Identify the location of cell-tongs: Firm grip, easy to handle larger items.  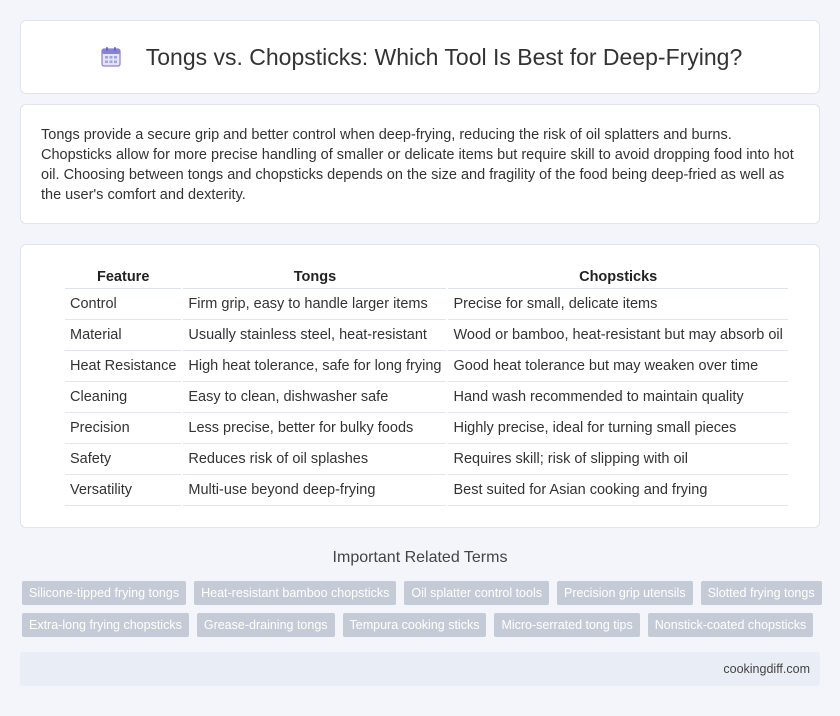
(315, 304).